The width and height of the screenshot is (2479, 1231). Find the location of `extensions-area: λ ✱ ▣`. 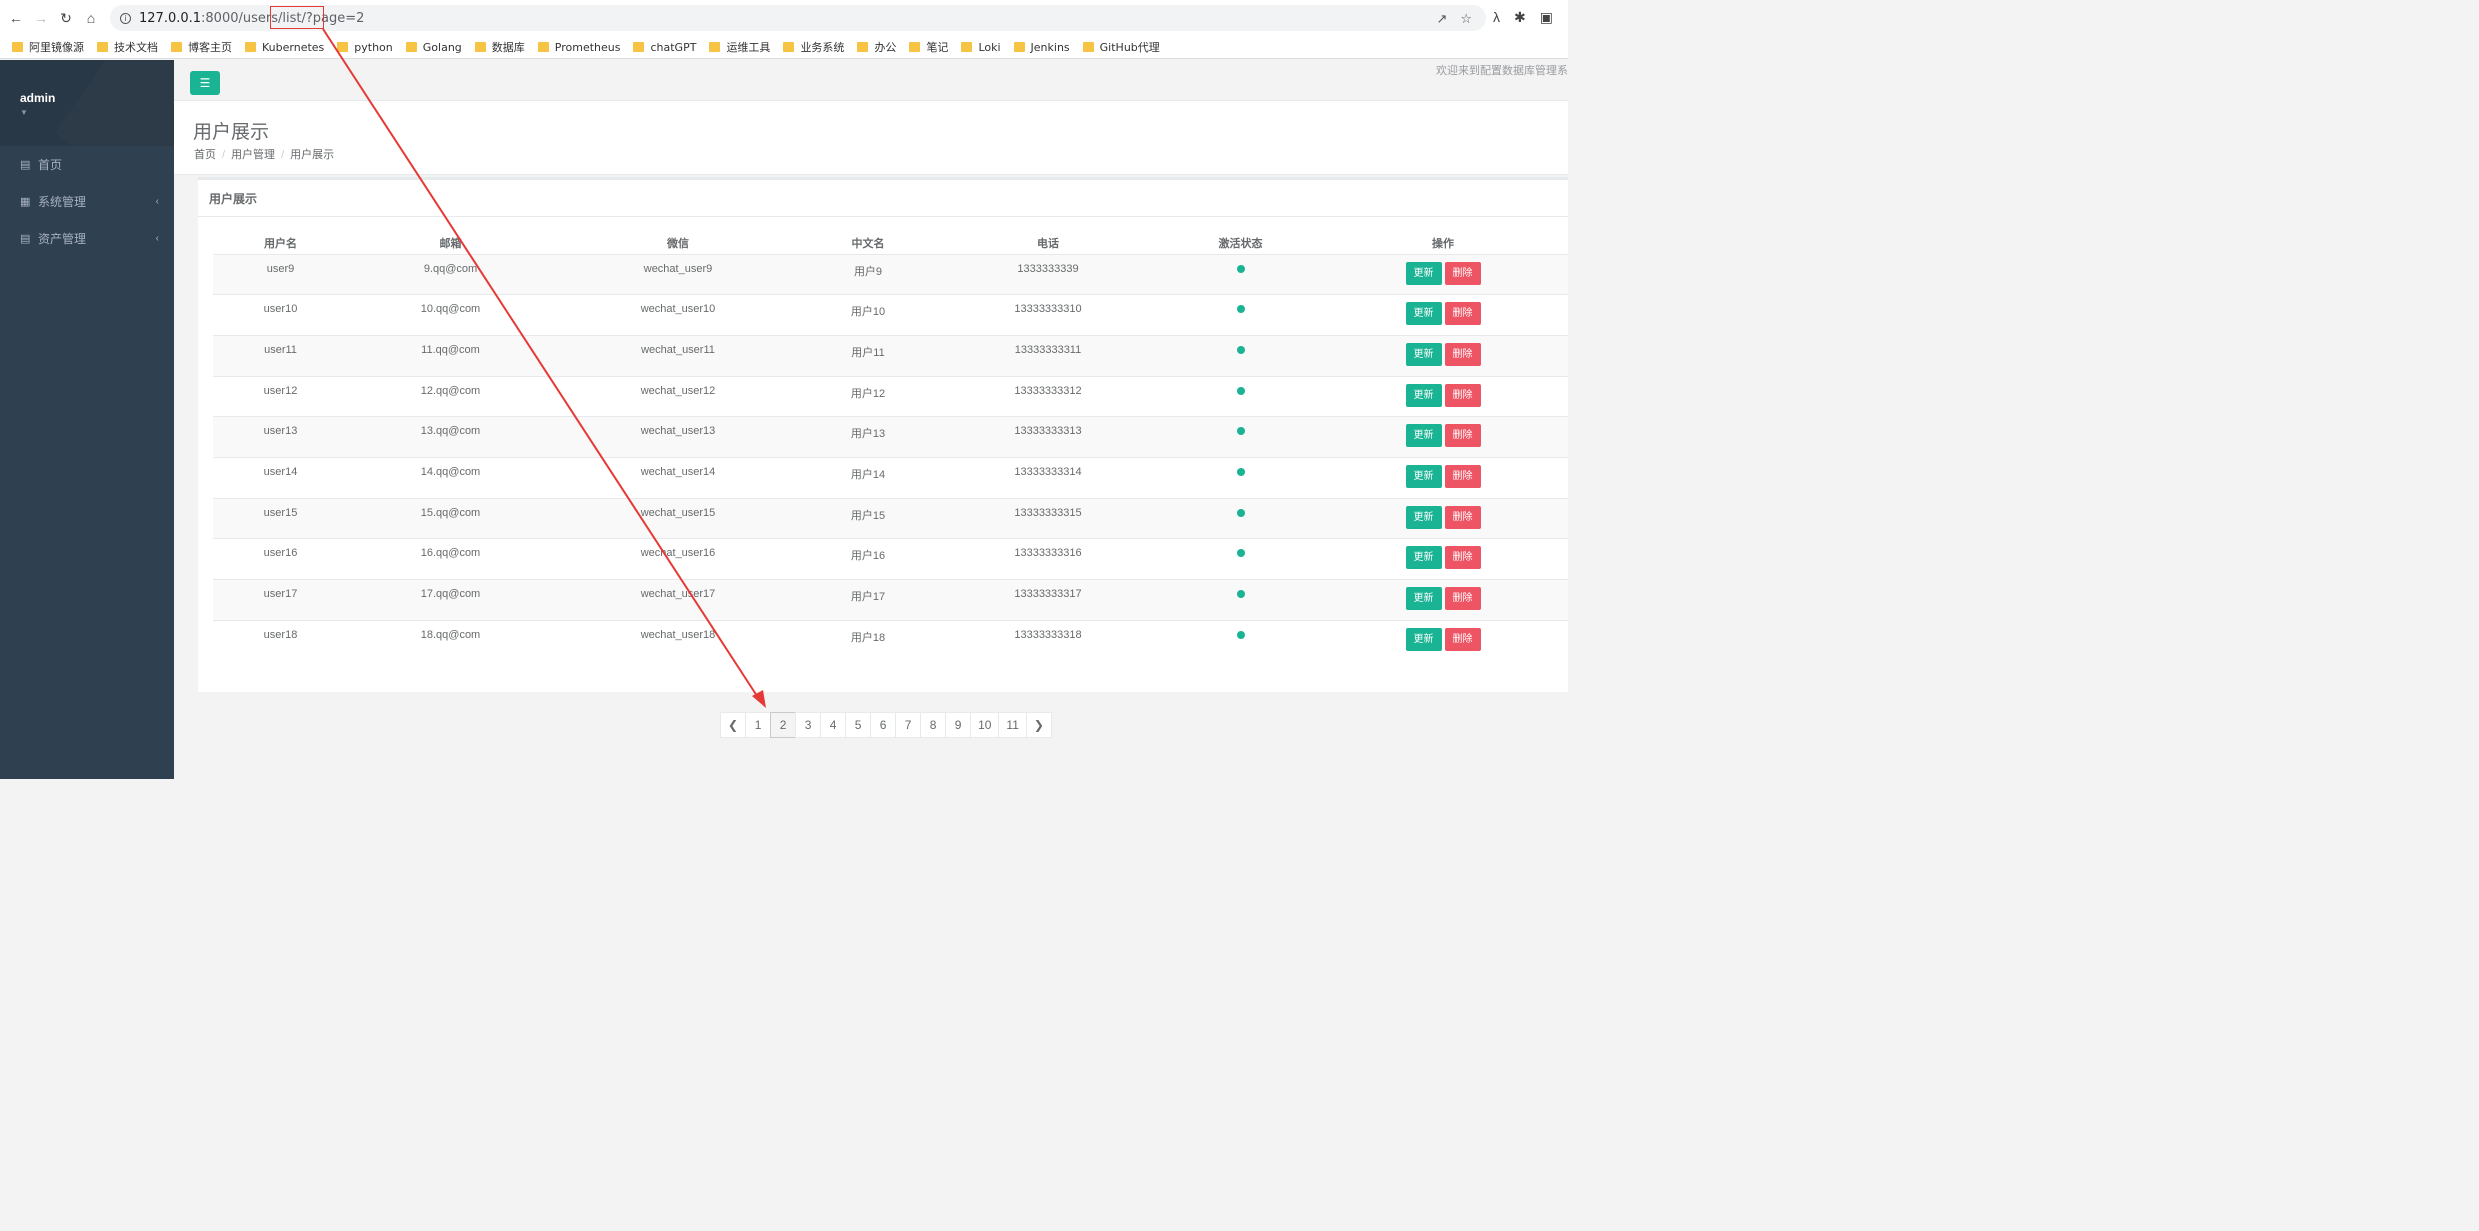

extensions-area: λ ✱ ▣ is located at coordinates (1523, 17).